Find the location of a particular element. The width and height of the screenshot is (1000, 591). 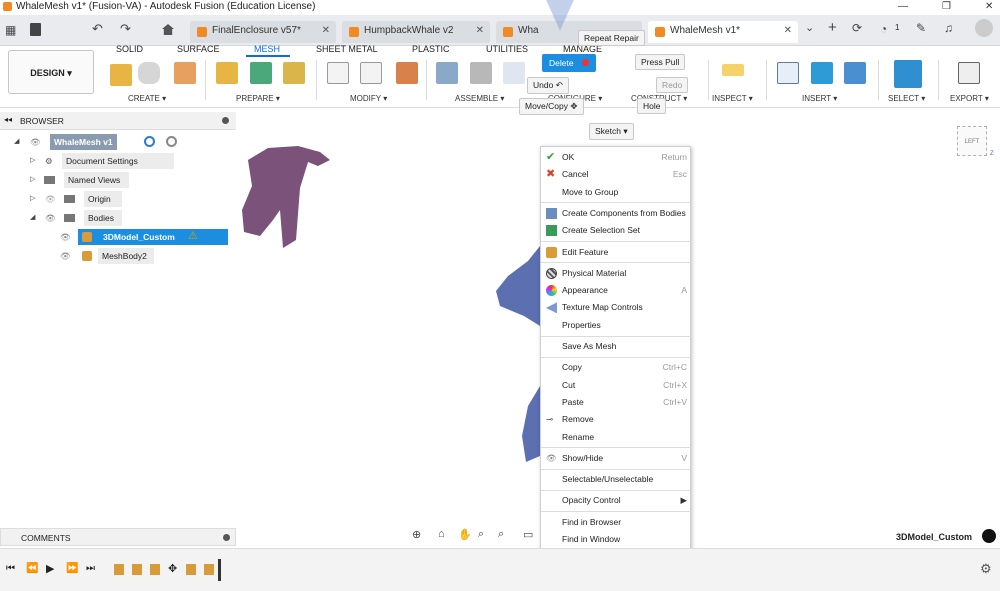

menu-item-remove: ⊸ Remove is located at coordinates (616, 419).